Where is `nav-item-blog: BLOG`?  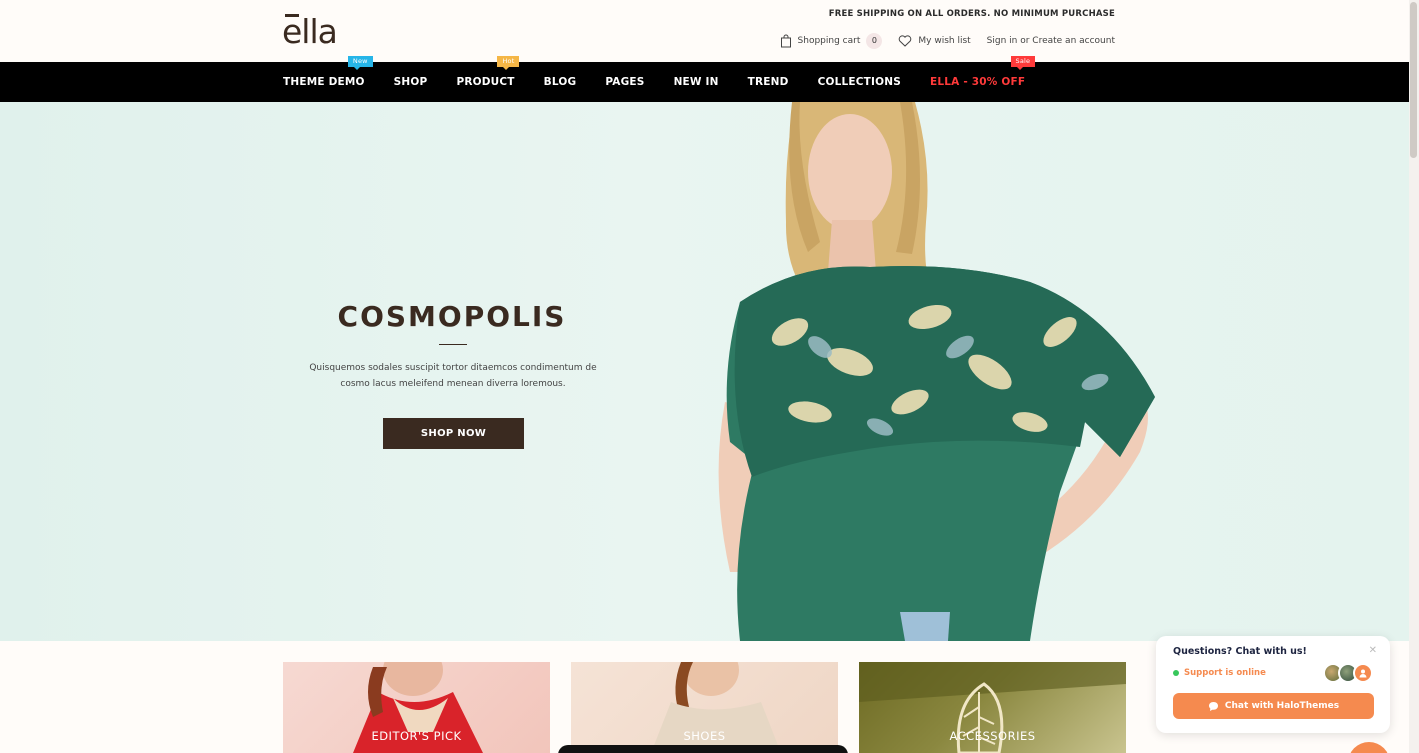
nav-item-blog: BLOG is located at coordinates (560, 82).